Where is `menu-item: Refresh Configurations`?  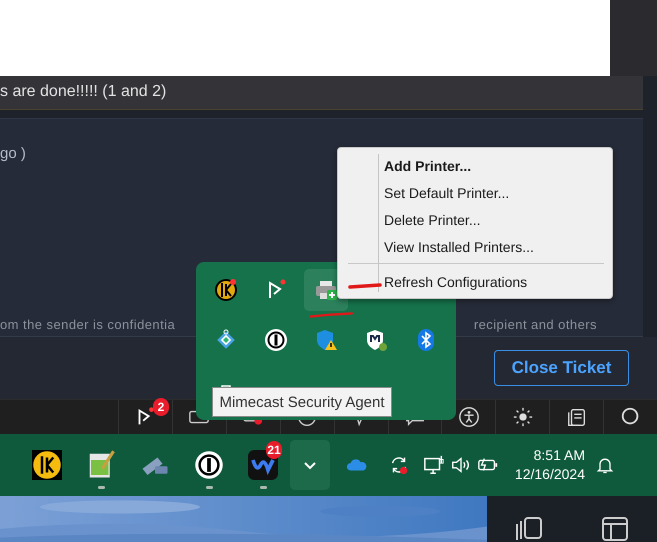
menu-item: Refresh Configurations is located at coordinates (475, 281).